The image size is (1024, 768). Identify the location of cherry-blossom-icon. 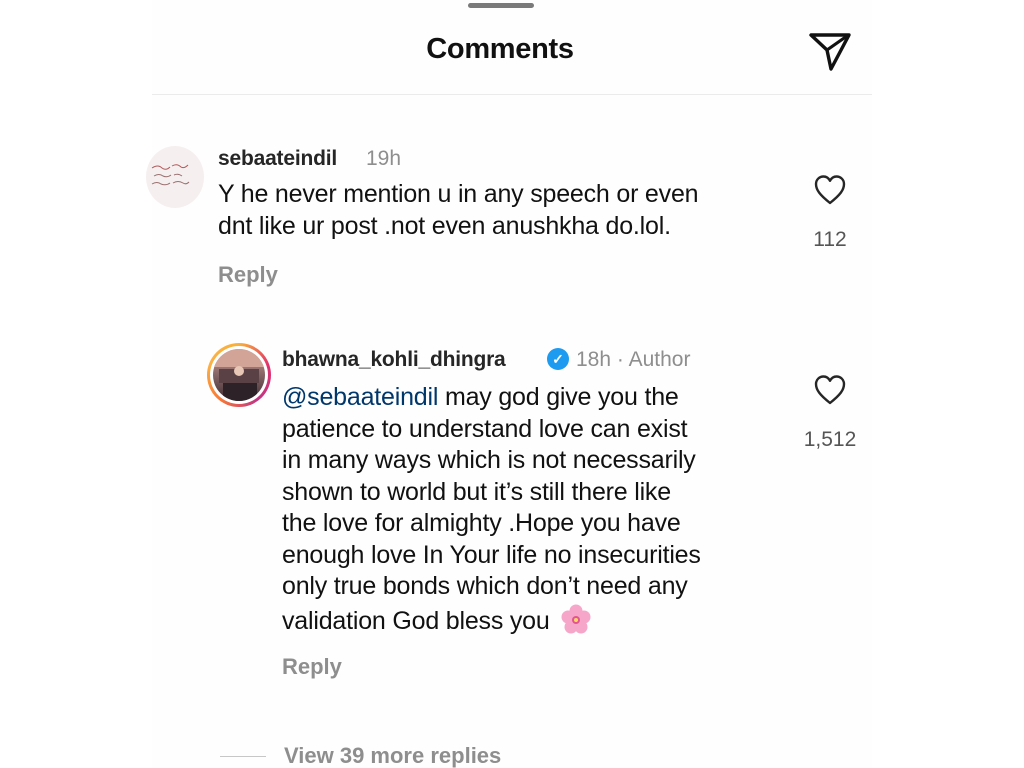
(576, 618).